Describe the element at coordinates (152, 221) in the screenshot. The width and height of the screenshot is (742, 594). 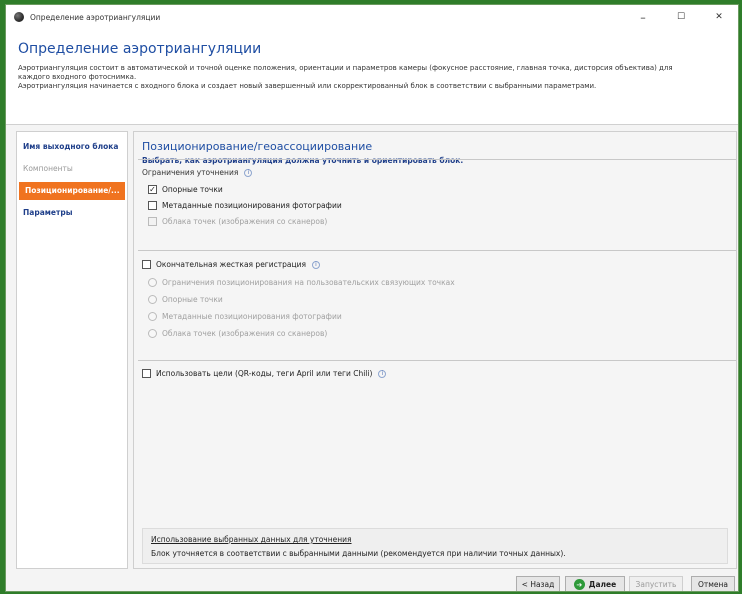
I see `checkbox-disabled` at that location.